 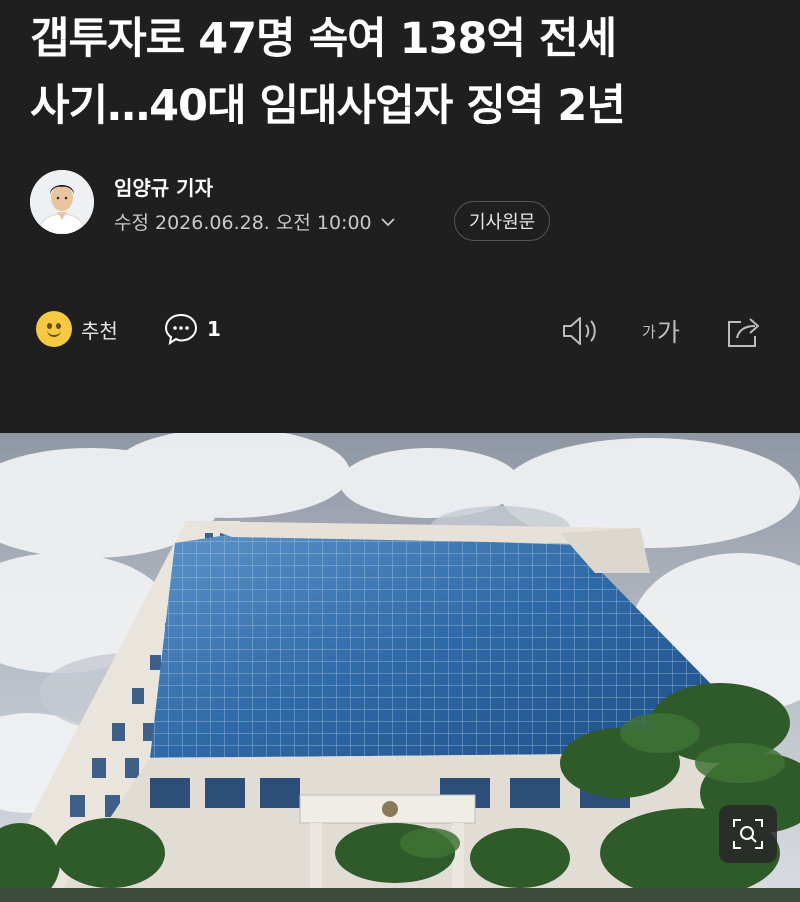 What do you see at coordinates (54, 329) in the screenshot?
I see `smiley-icon` at bounding box center [54, 329].